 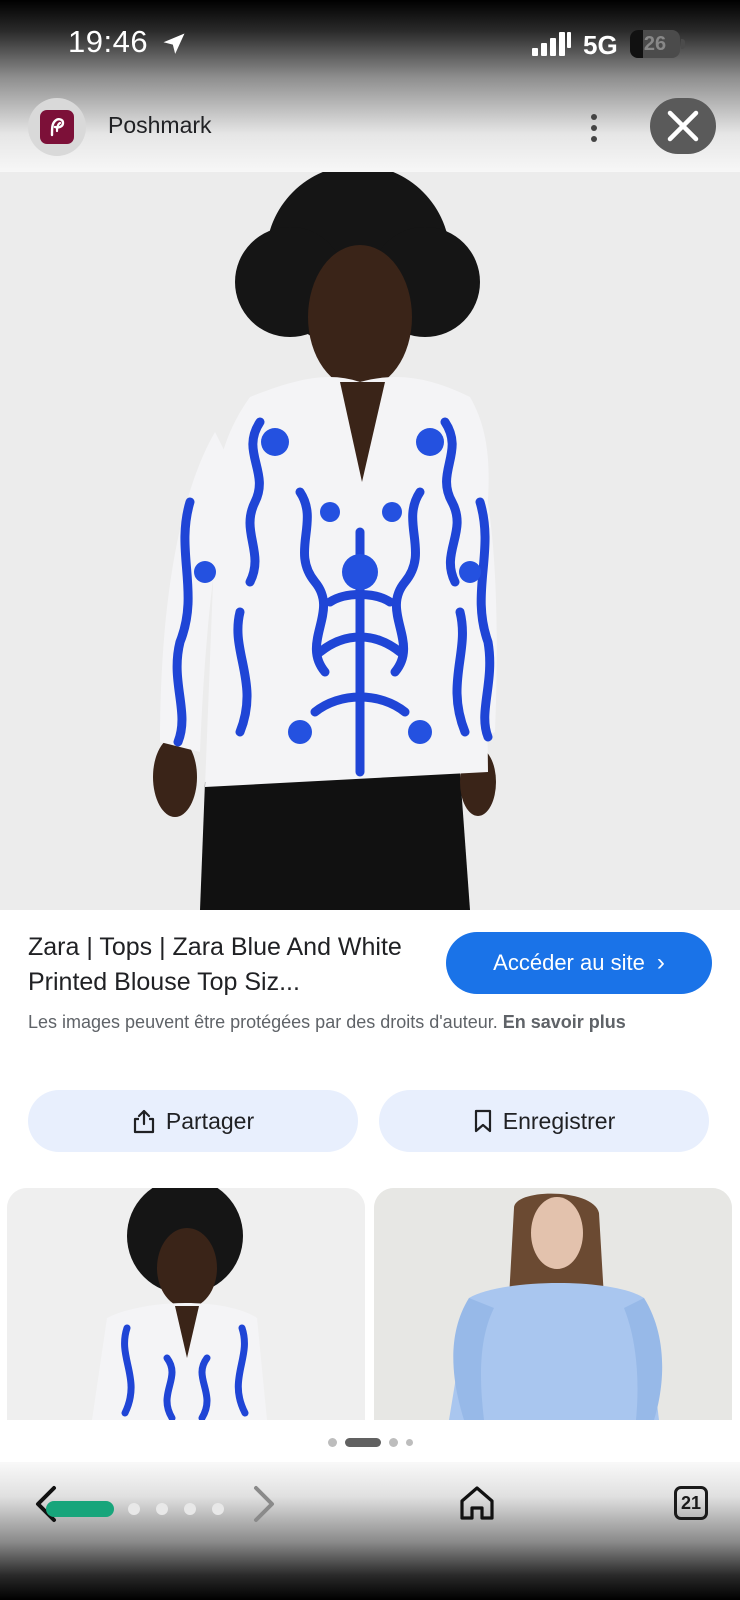 What do you see at coordinates (569, 962) in the screenshot?
I see `visit-site-label: Accéder au site` at bounding box center [569, 962].